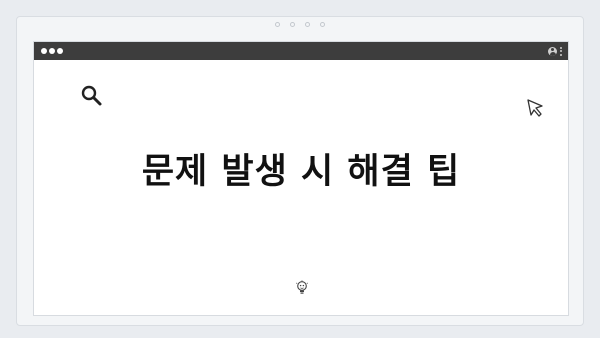  Describe the element at coordinates (552, 51) in the screenshot. I see `user-icon` at that location.